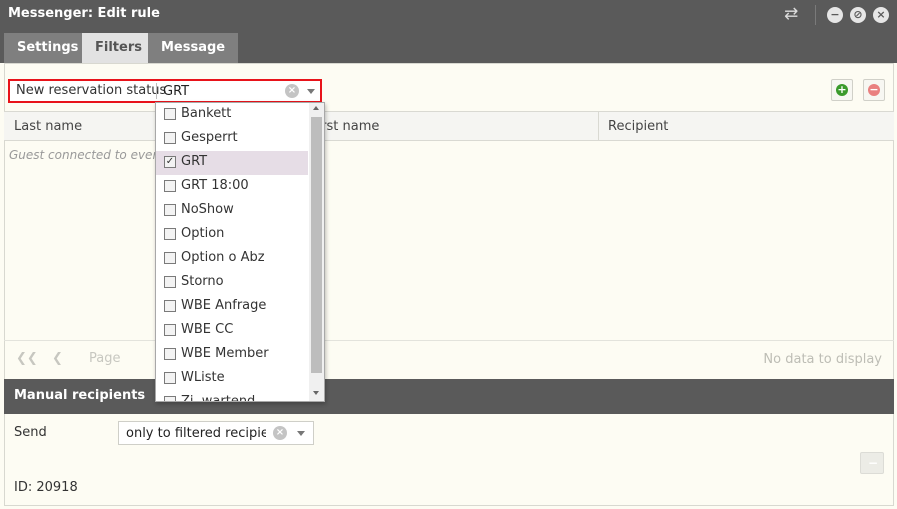  Describe the element at coordinates (791, 14) in the screenshot. I see `swap-icon: ⇄` at that location.